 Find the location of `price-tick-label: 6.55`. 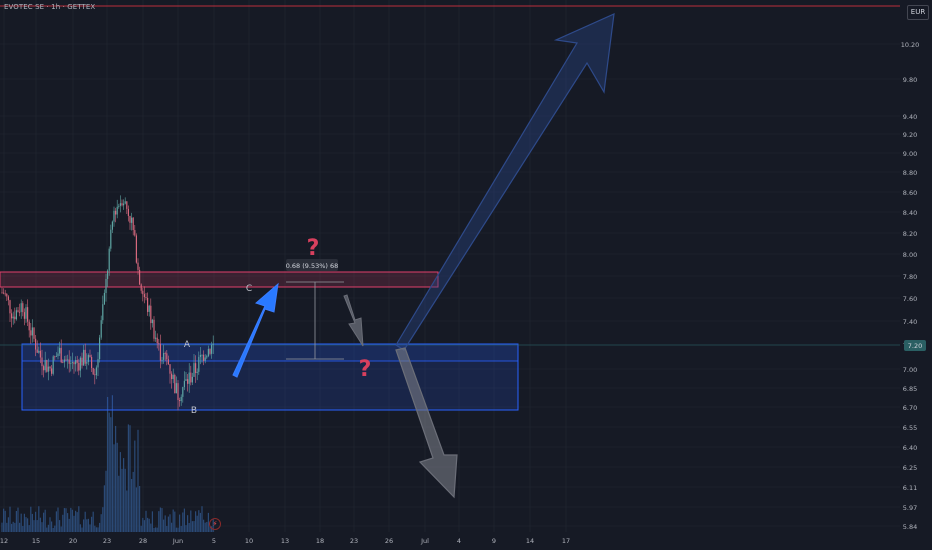

price-tick-label: 6.55 is located at coordinates (910, 428).